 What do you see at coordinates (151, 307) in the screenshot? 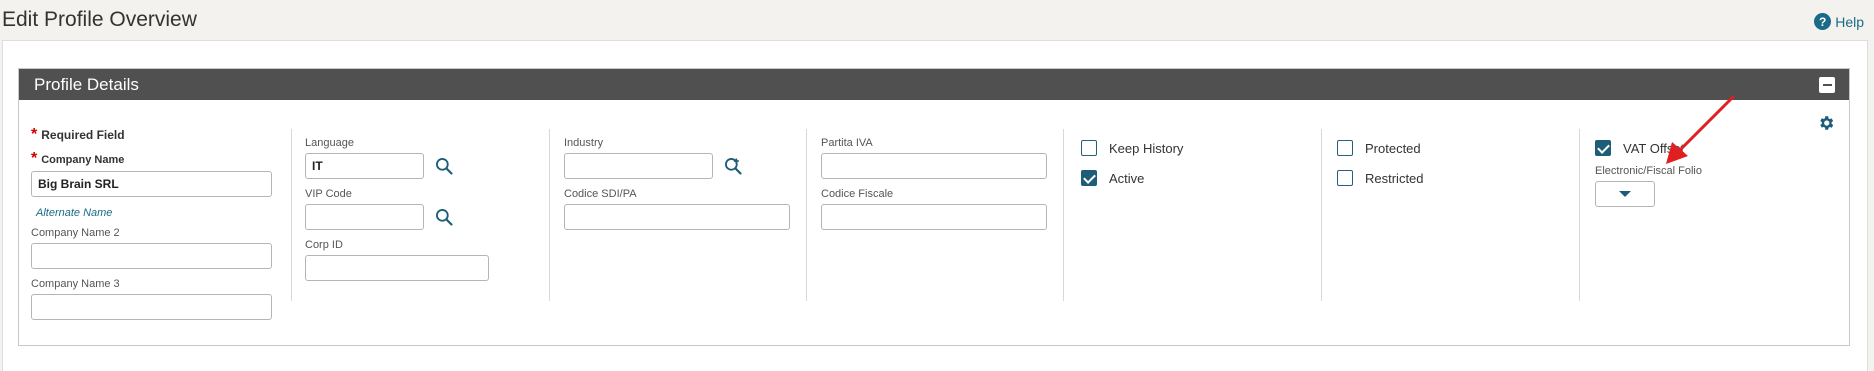
I see `company-name3-input` at bounding box center [151, 307].